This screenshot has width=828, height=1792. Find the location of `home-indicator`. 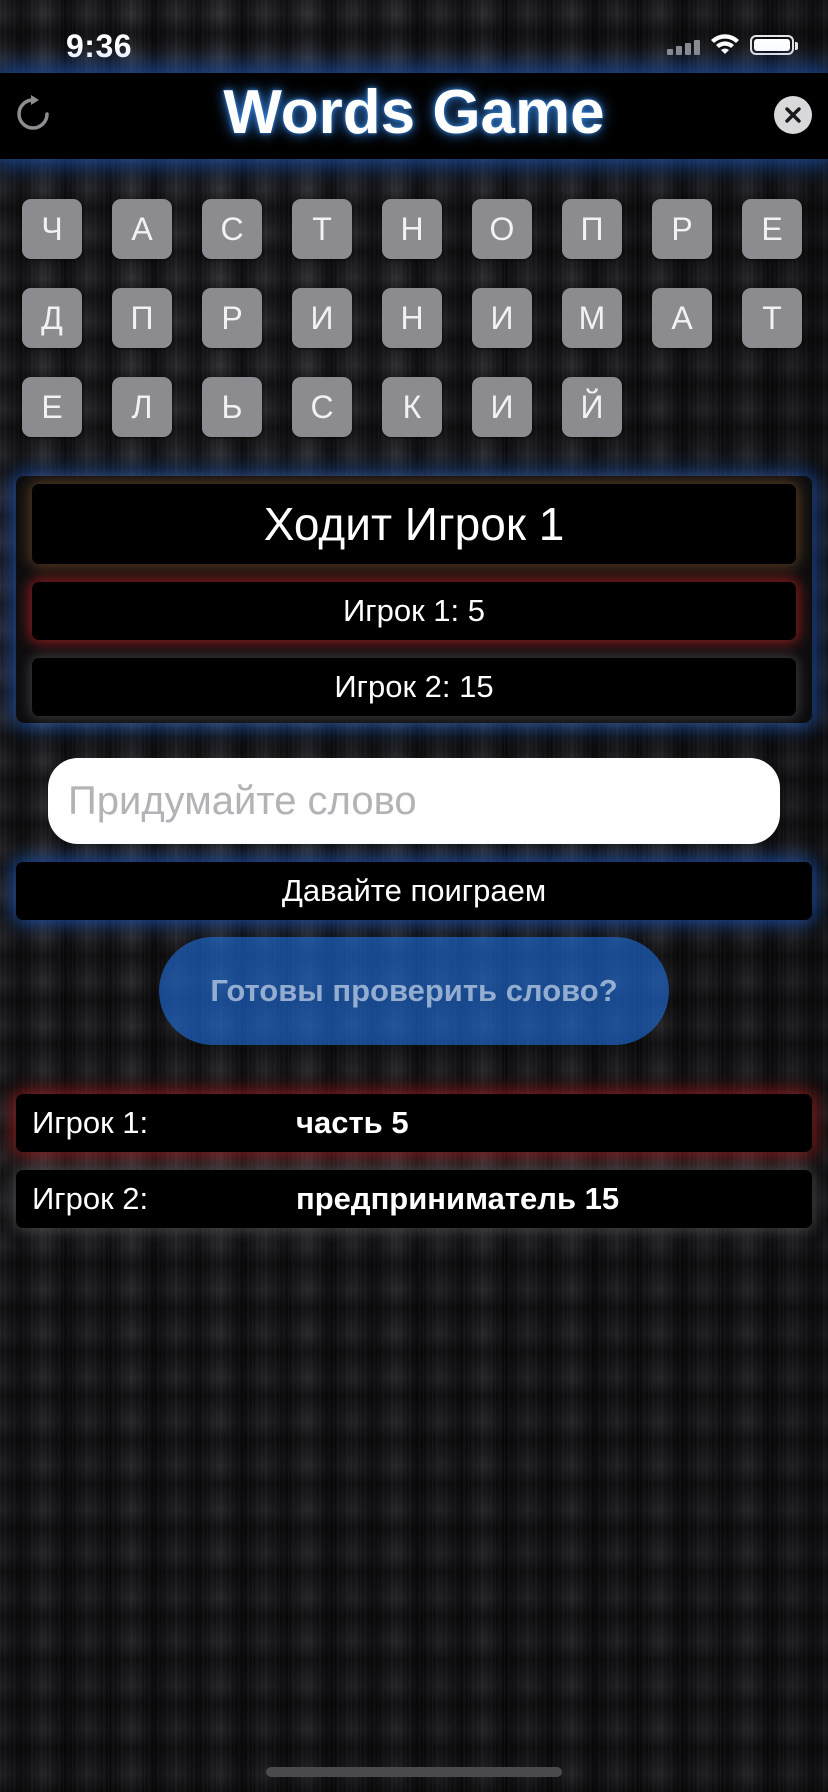

home-indicator is located at coordinates (414, 1772).